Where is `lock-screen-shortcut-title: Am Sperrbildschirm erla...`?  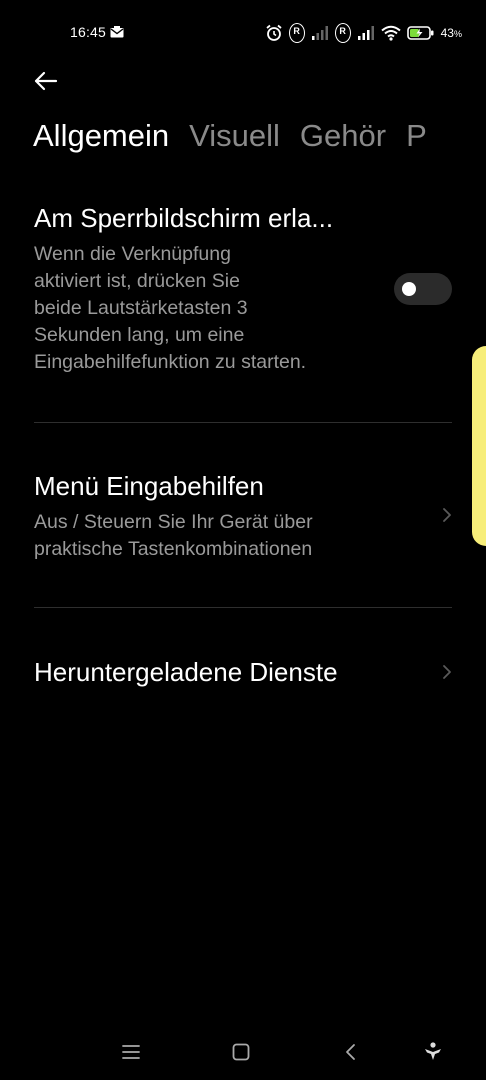
lock-screen-shortcut-title: Am Sperrbildschirm erla... is located at coordinates (184, 218).